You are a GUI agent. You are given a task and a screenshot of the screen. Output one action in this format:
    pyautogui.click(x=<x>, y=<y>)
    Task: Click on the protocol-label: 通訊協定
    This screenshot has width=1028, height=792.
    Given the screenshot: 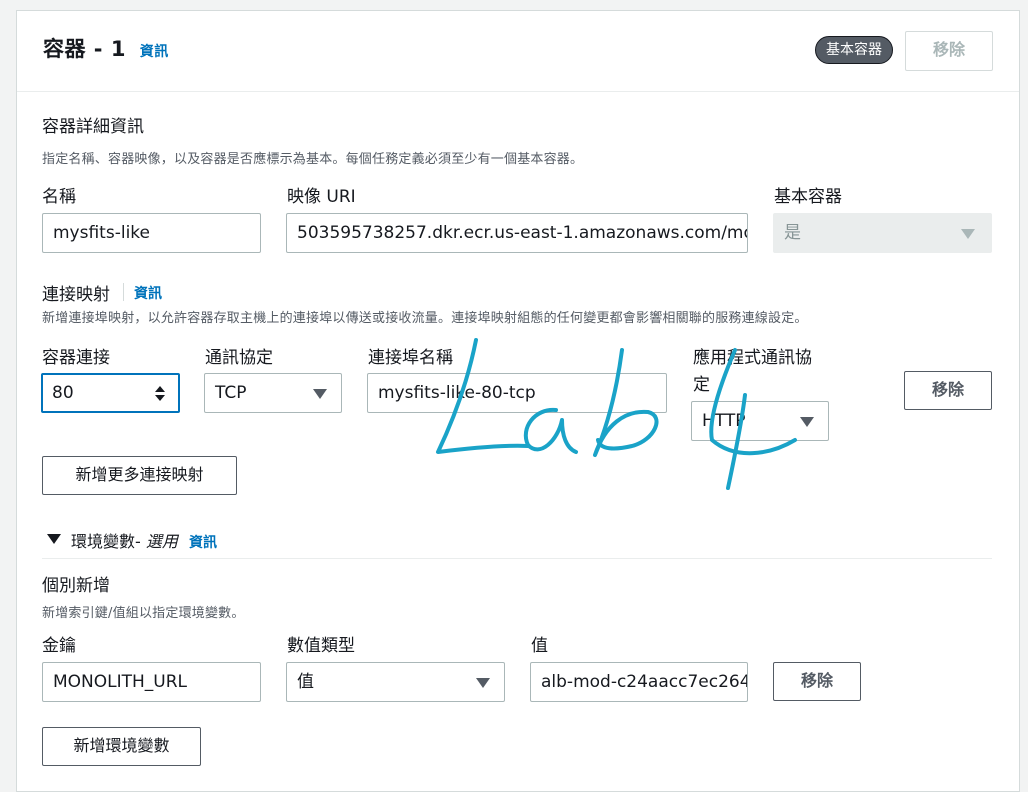 What is the action you would take?
    pyautogui.click(x=239, y=358)
    